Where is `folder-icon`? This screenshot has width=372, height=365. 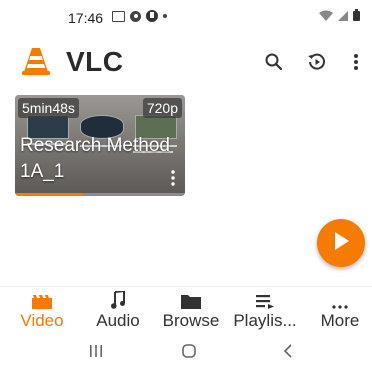 folder-icon is located at coordinates (191, 298).